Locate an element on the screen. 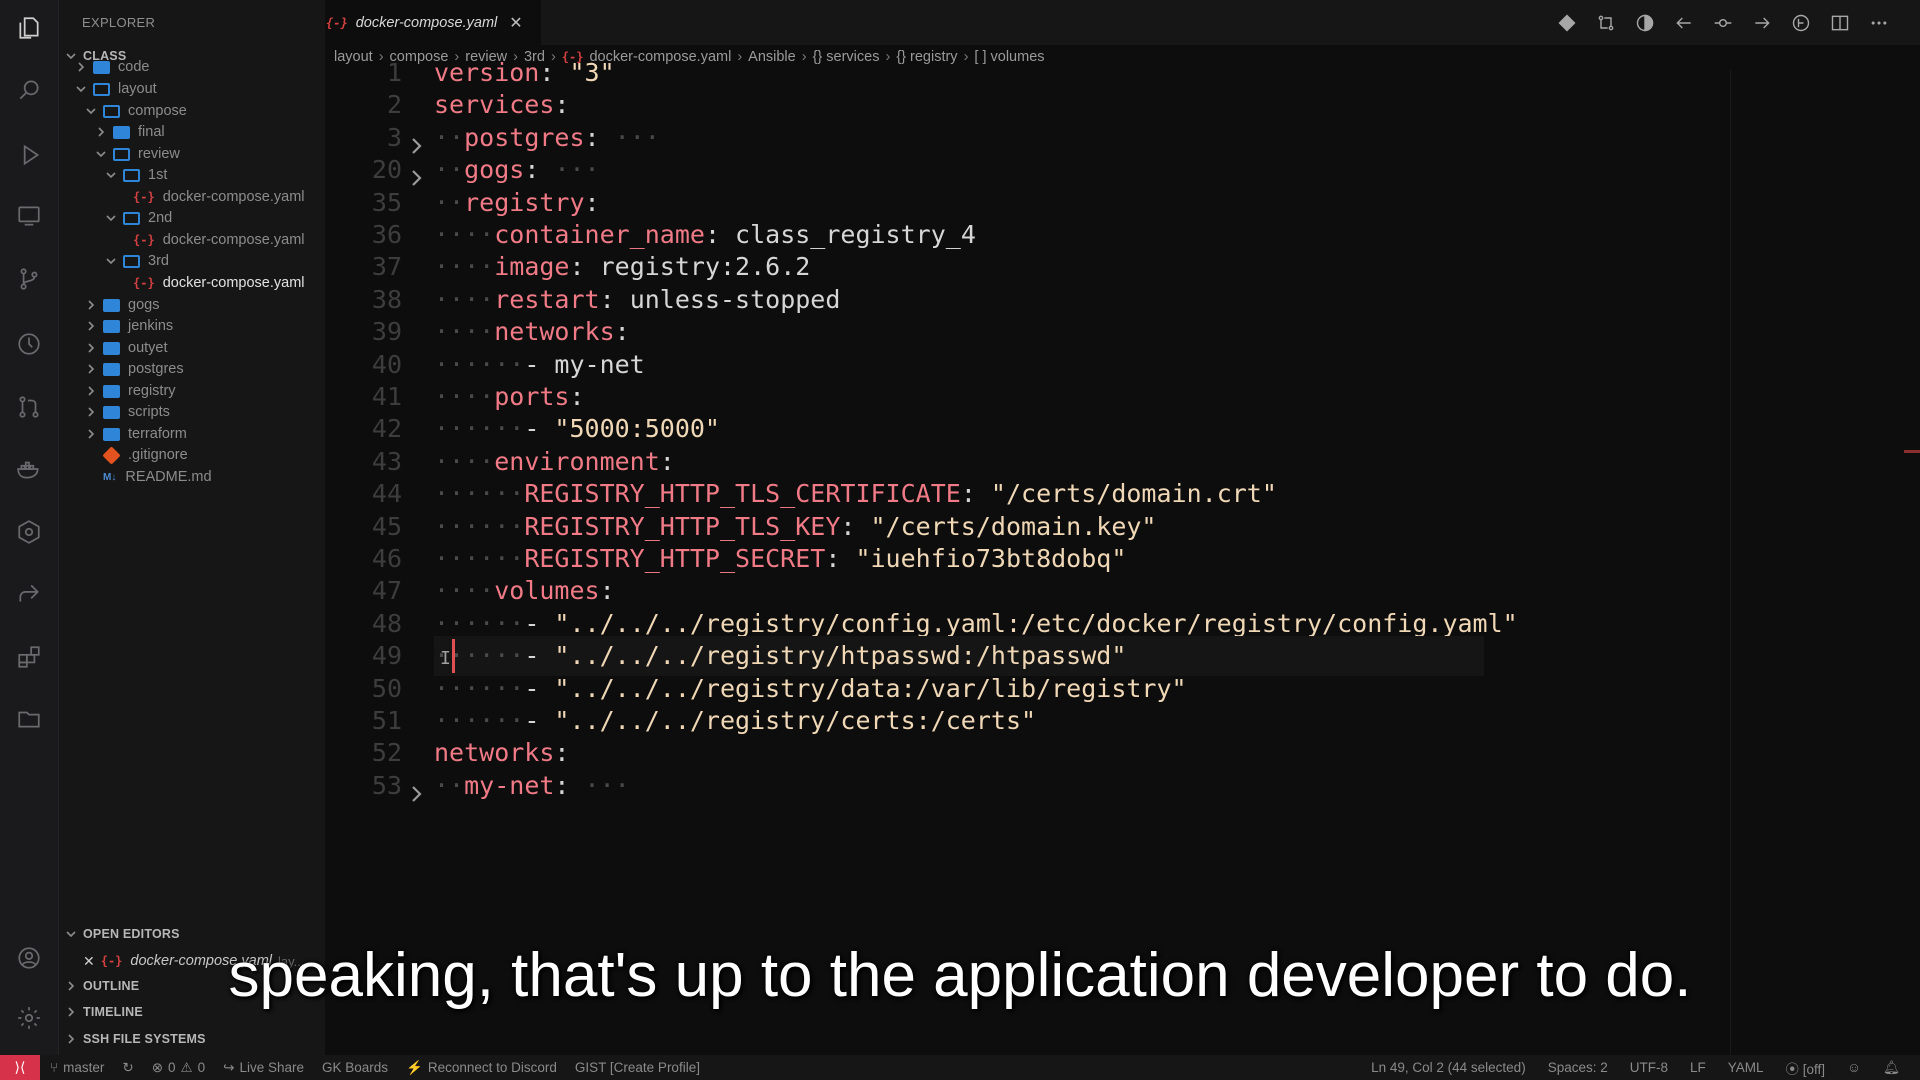 The image size is (1920, 1080). scrollbar-marker is located at coordinates (1912, 451).